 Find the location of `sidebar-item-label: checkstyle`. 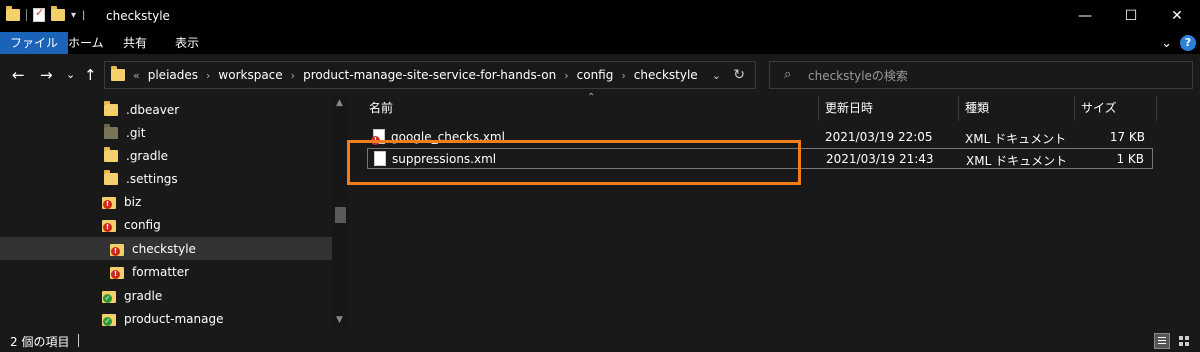

sidebar-item-label: checkstyle is located at coordinates (164, 248).